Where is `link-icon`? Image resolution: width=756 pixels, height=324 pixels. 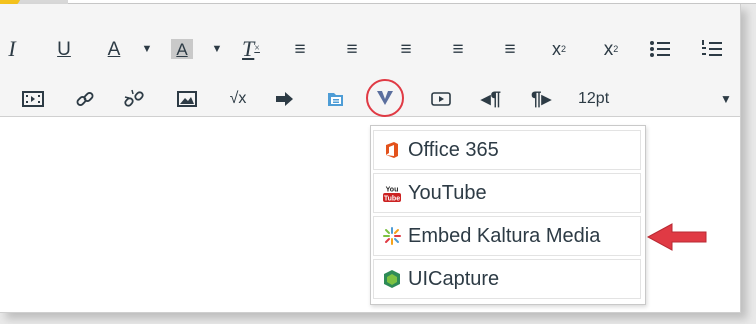 link-icon is located at coordinates (85, 99).